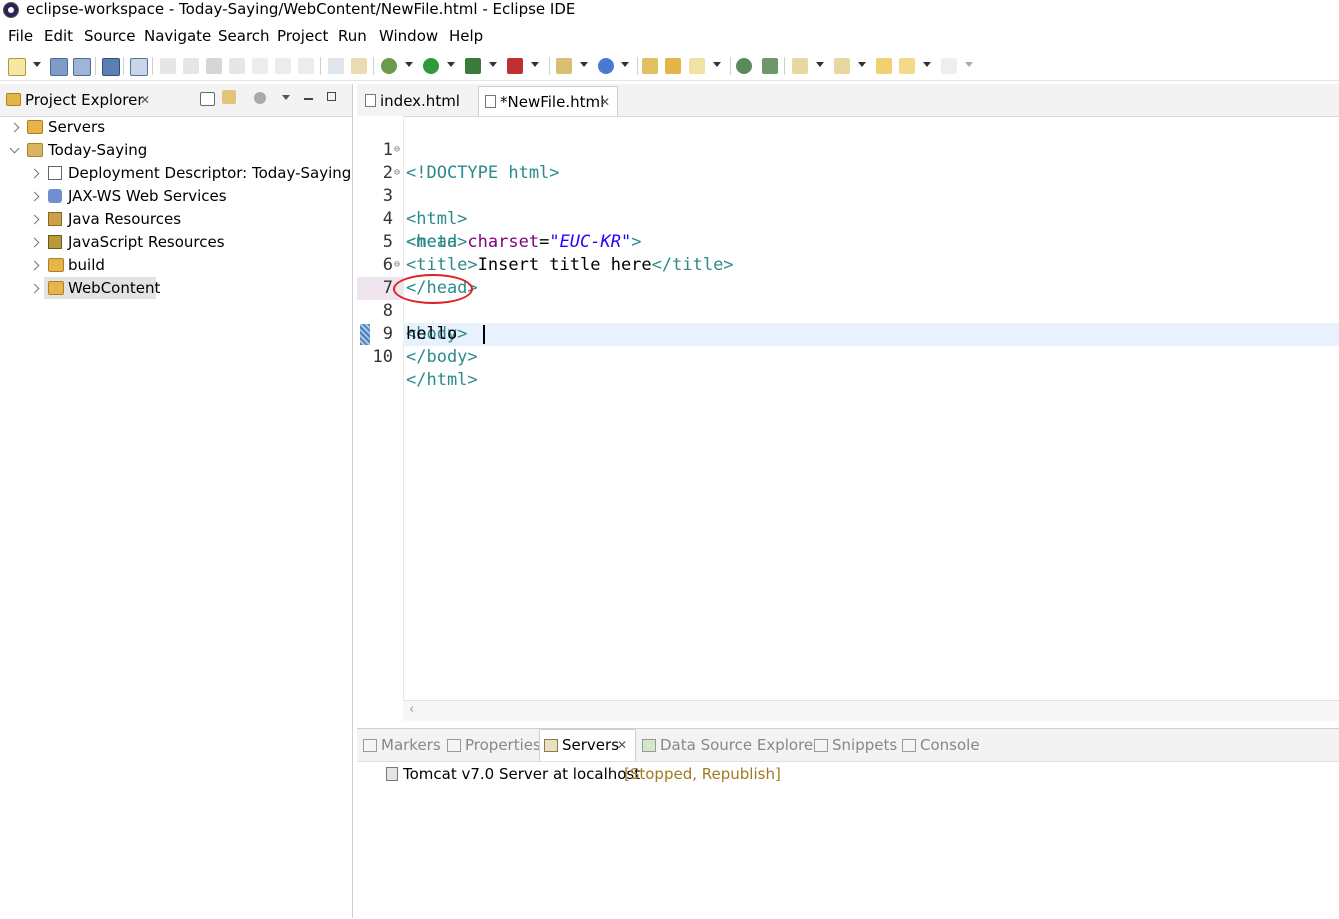 The height and width of the screenshot is (919, 1339). I want to click on code-line-8: 8 hello, so click(848, 310).